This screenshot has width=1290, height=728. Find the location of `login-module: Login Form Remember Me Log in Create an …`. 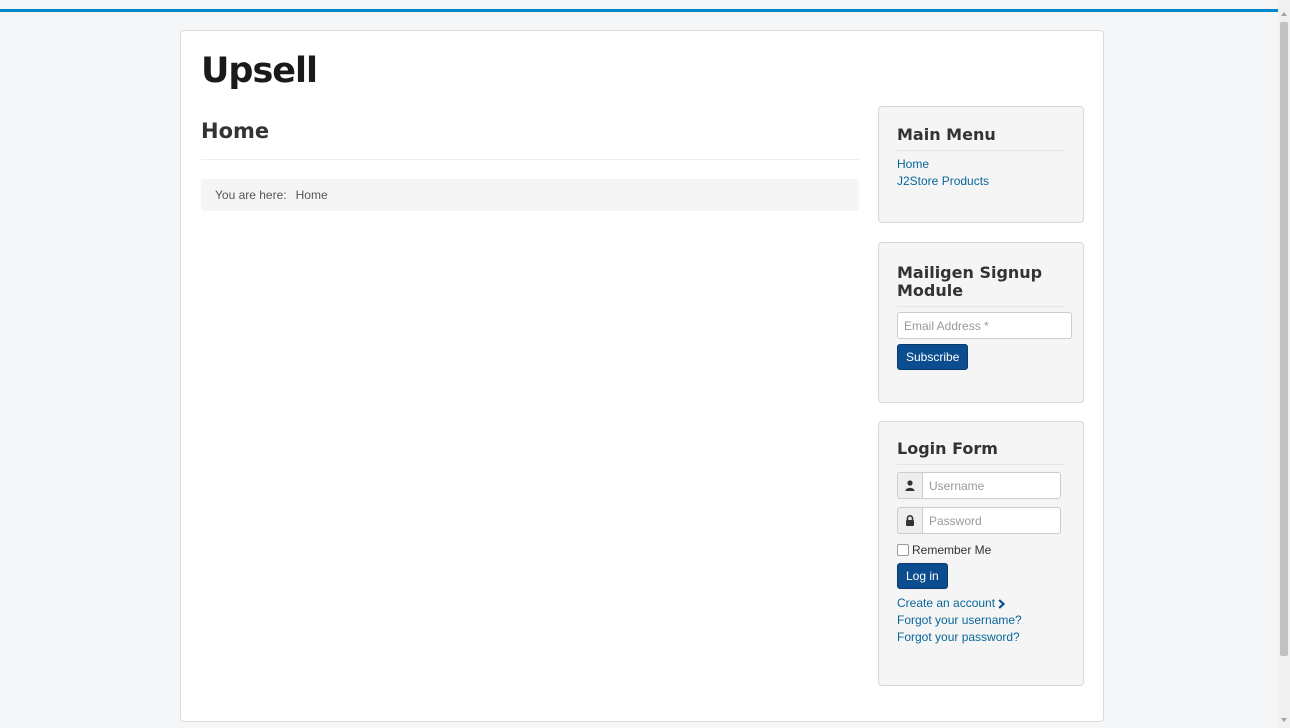

login-module: Login Form Remember Me Log in Create an … is located at coordinates (981, 553).